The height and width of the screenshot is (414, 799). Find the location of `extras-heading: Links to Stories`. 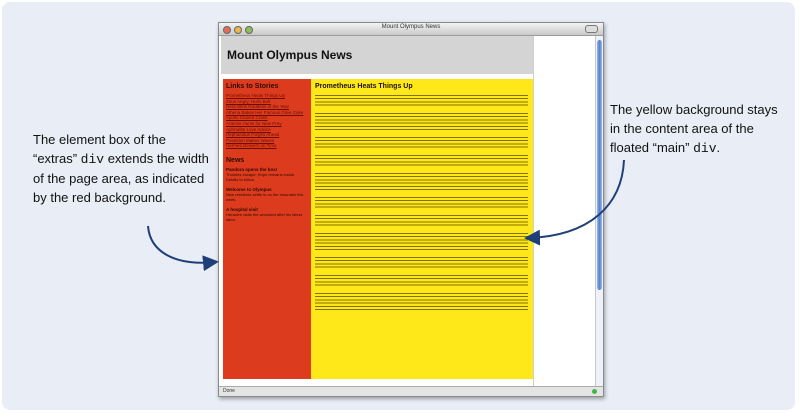

extras-heading: Links to Stories is located at coordinates (252, 86).